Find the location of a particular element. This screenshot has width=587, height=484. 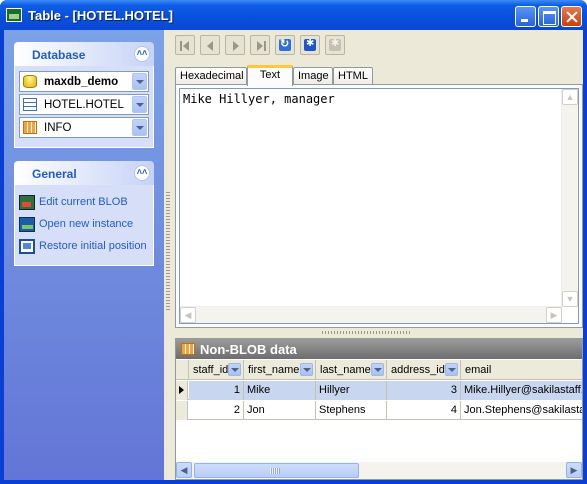

grid-title-bar: Non-BLOB data is located at coordinates (379, 349).